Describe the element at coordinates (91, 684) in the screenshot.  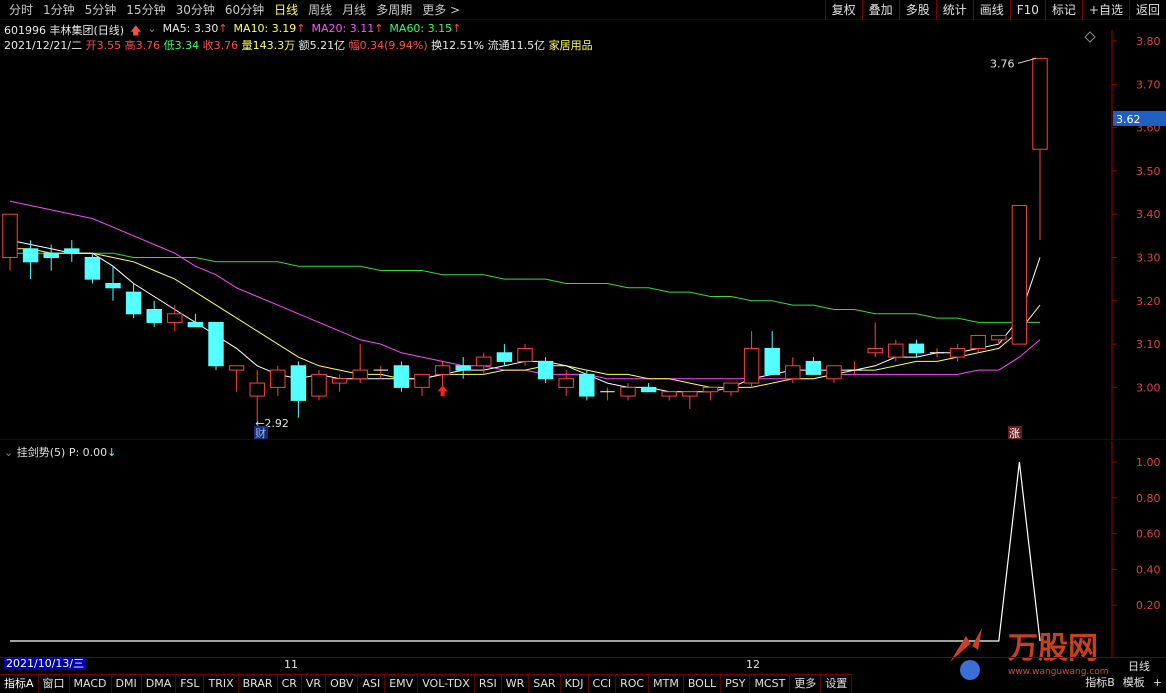
I see `indicator-tab-2: MACD` at that location.